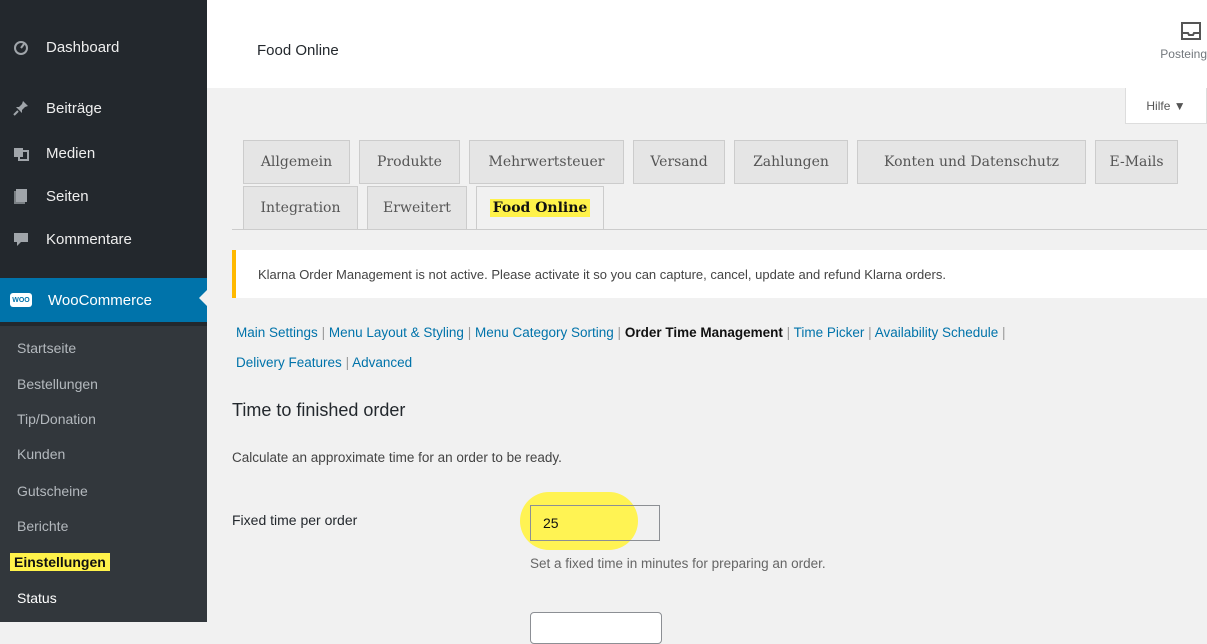 The width and height of the screenshot is (1207, 644). What do you see at coordinates (544, 332) in the screenshot?
I see `subnav-menu-category-sorting: Menu Category Sorting` at bounding box center [544, 332].